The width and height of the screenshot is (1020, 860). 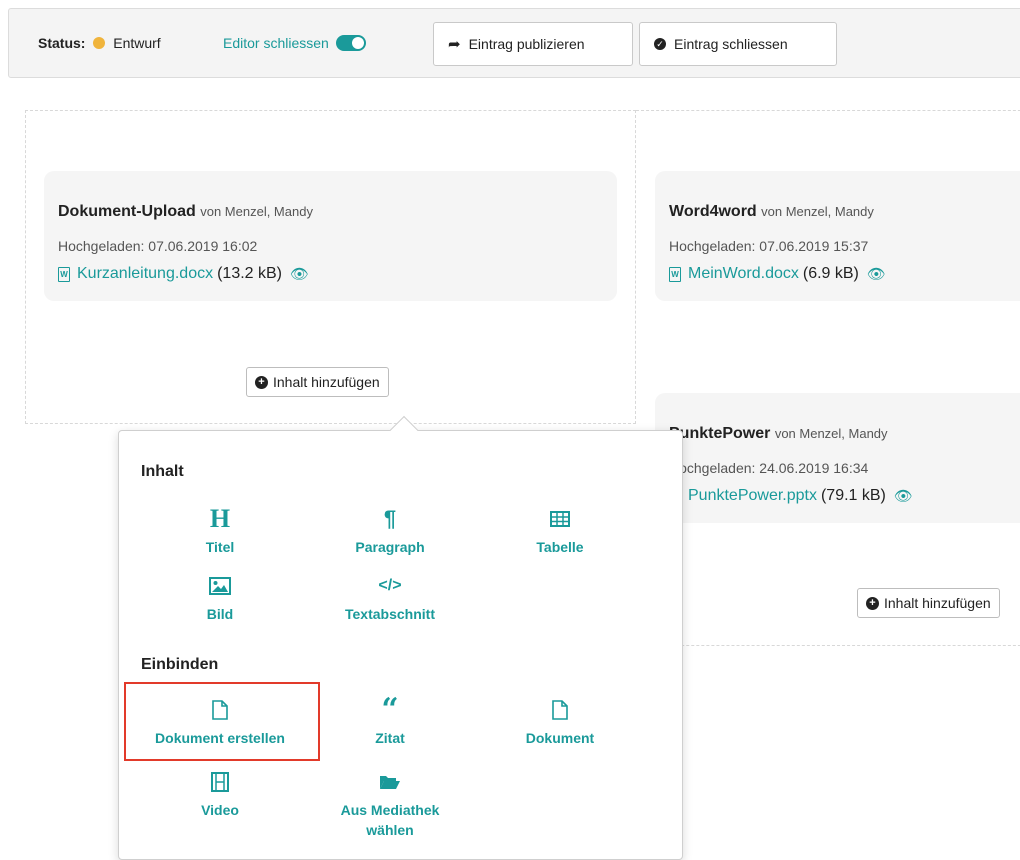 What do you see at coordinates (752, 496) in the screenshot?
I see `file-link: PunktePower.pptx` at bounding box center [752, 496].